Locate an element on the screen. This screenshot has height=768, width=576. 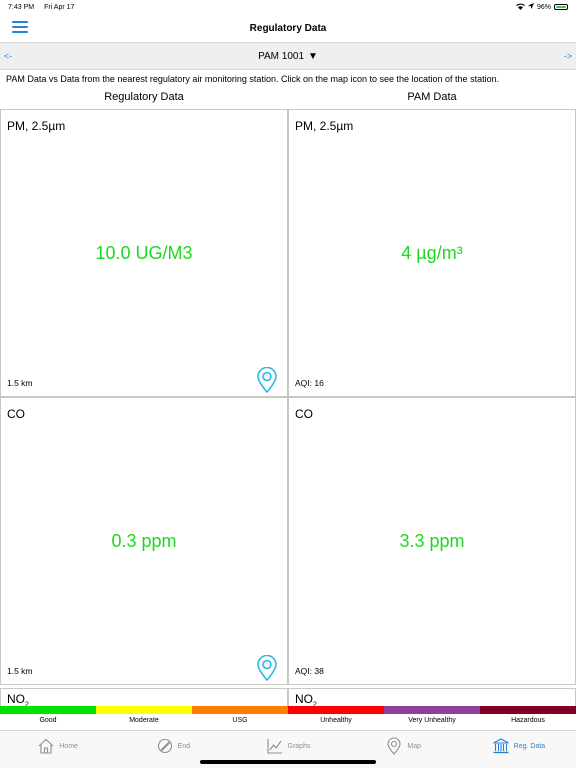
end-icon is located at coordinates (164, 746).